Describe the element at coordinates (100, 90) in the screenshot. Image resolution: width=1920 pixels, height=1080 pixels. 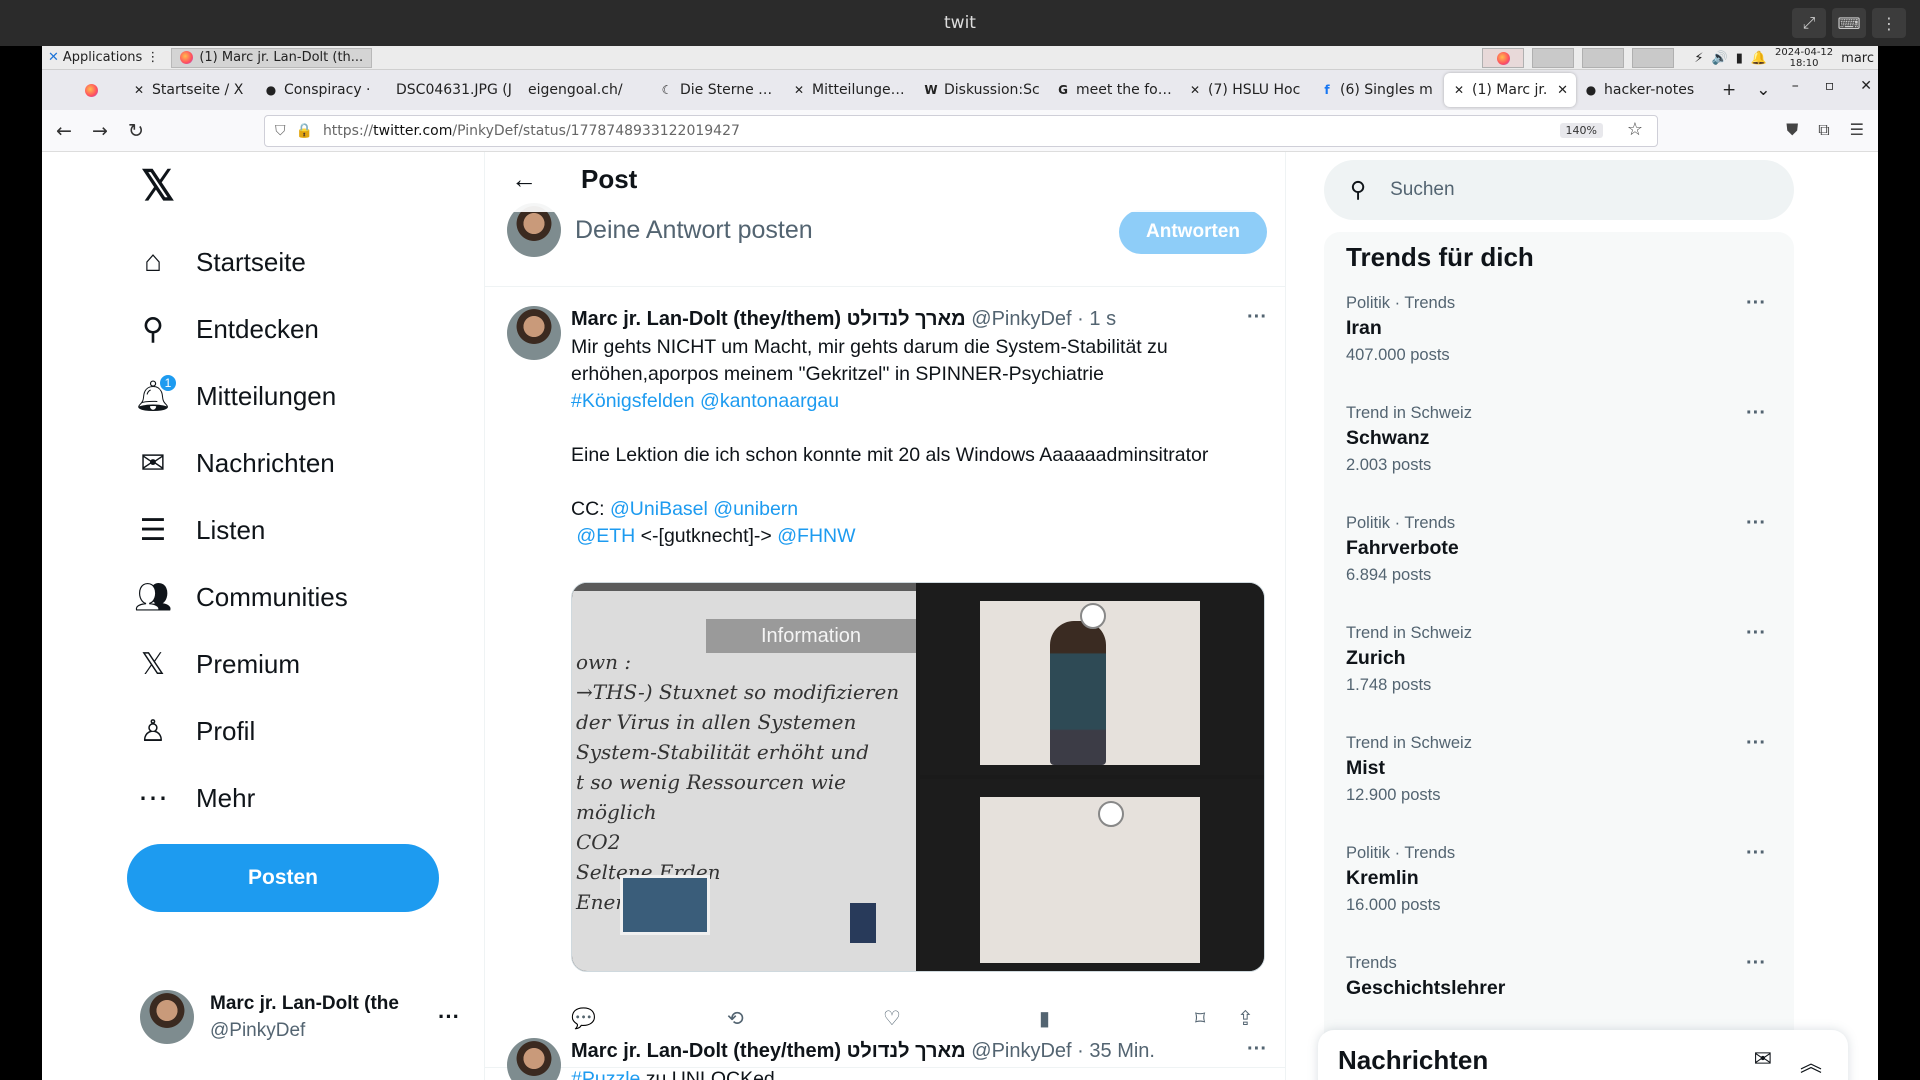
I see `browser-tab` at that location.